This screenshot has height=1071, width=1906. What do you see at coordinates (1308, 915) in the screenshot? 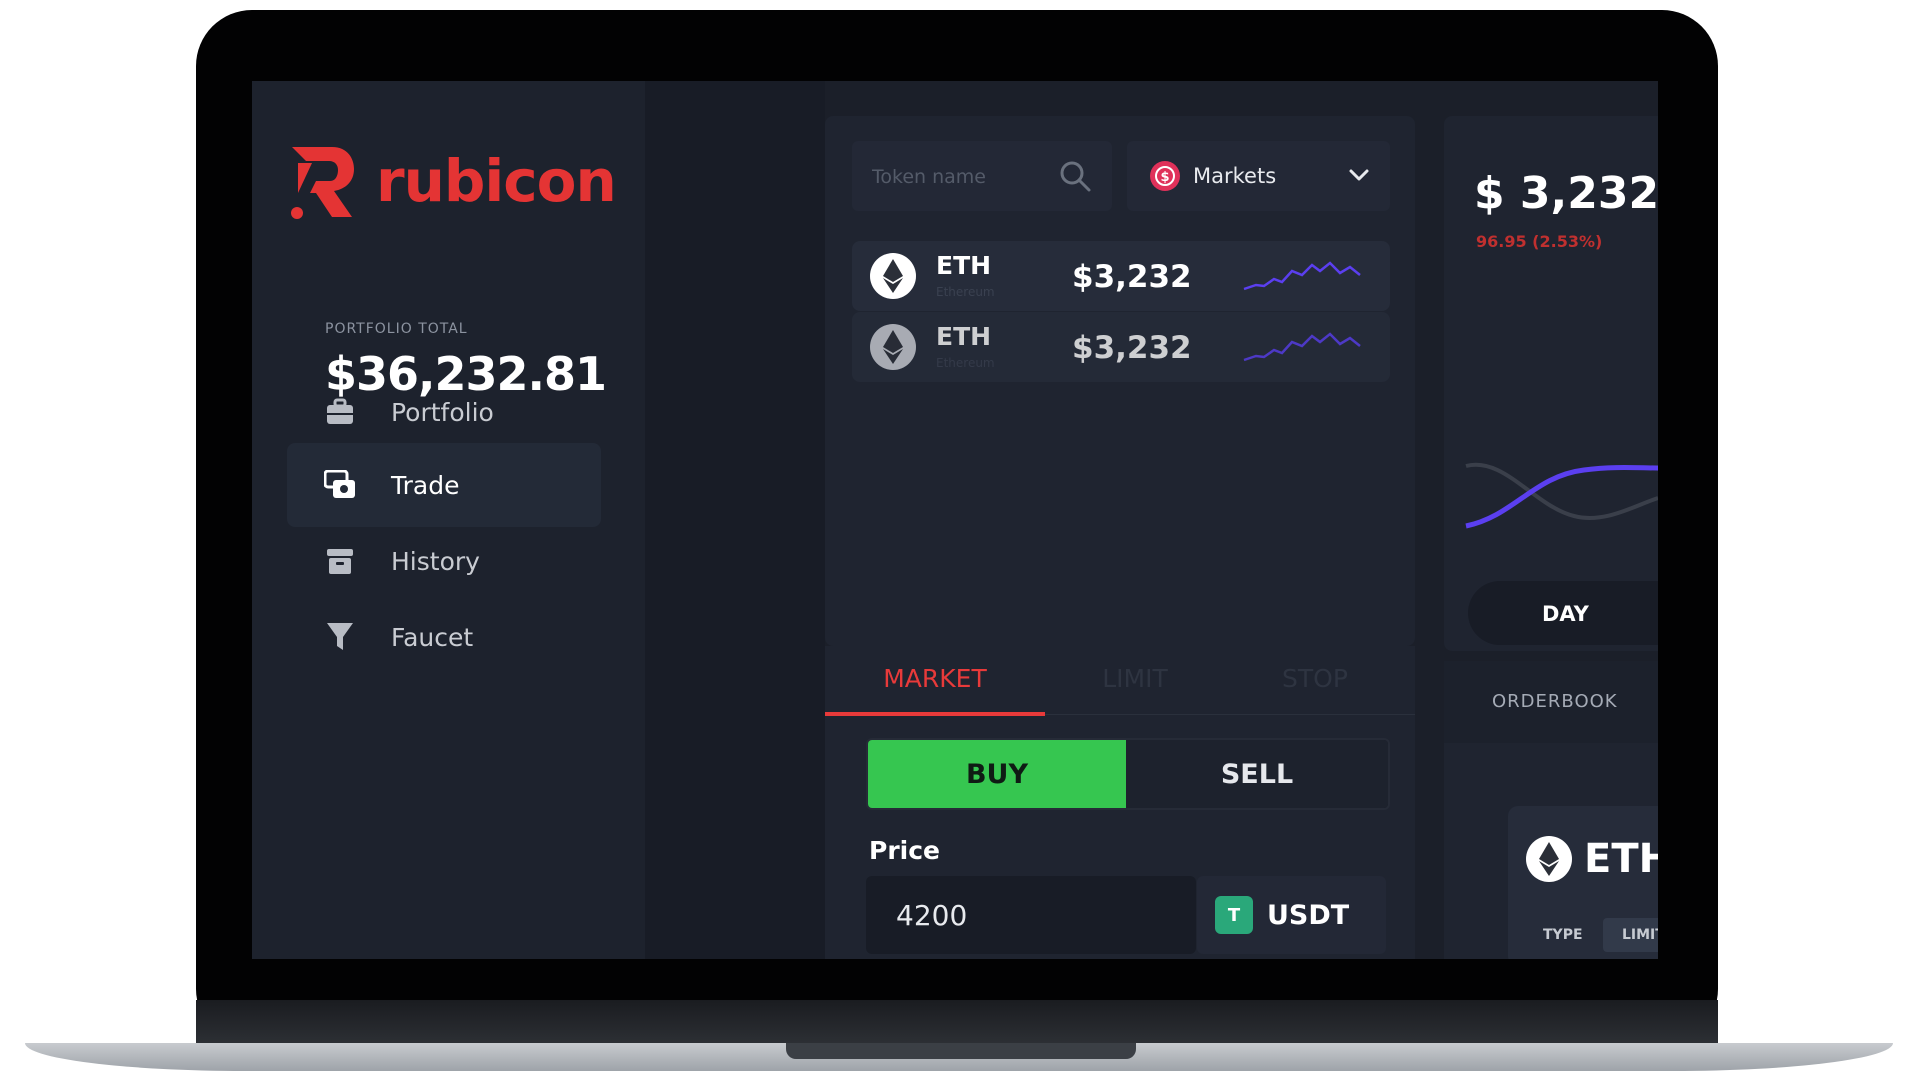
I see `currency-label: USDT` at bounding box center [1308, 915].